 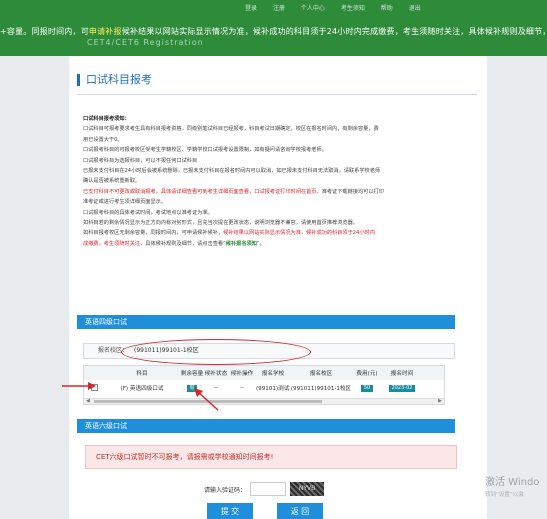 I want to click on top-nav-item: 注册, so click(x=279, y=8).